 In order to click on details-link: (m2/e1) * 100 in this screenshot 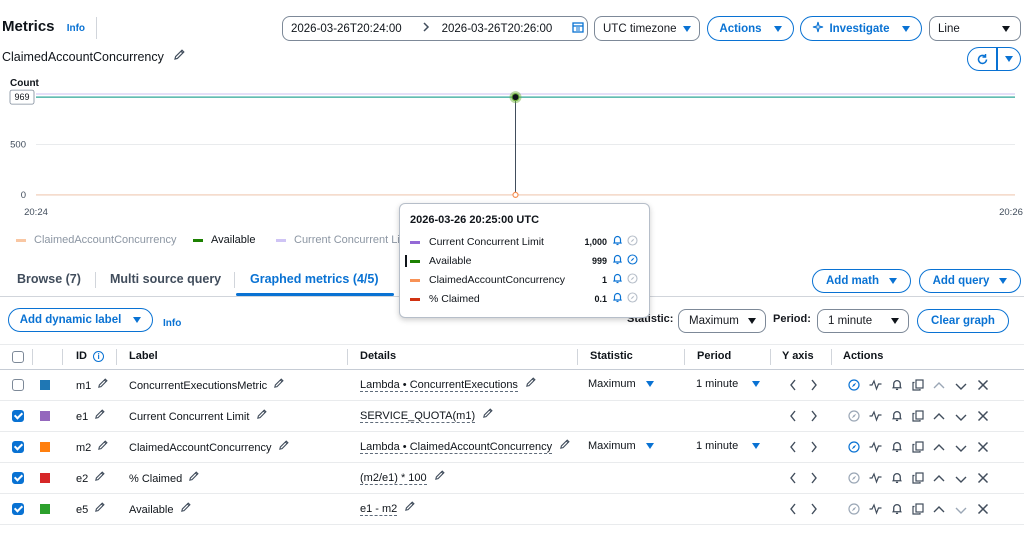, I will do `click(393, 478)`.